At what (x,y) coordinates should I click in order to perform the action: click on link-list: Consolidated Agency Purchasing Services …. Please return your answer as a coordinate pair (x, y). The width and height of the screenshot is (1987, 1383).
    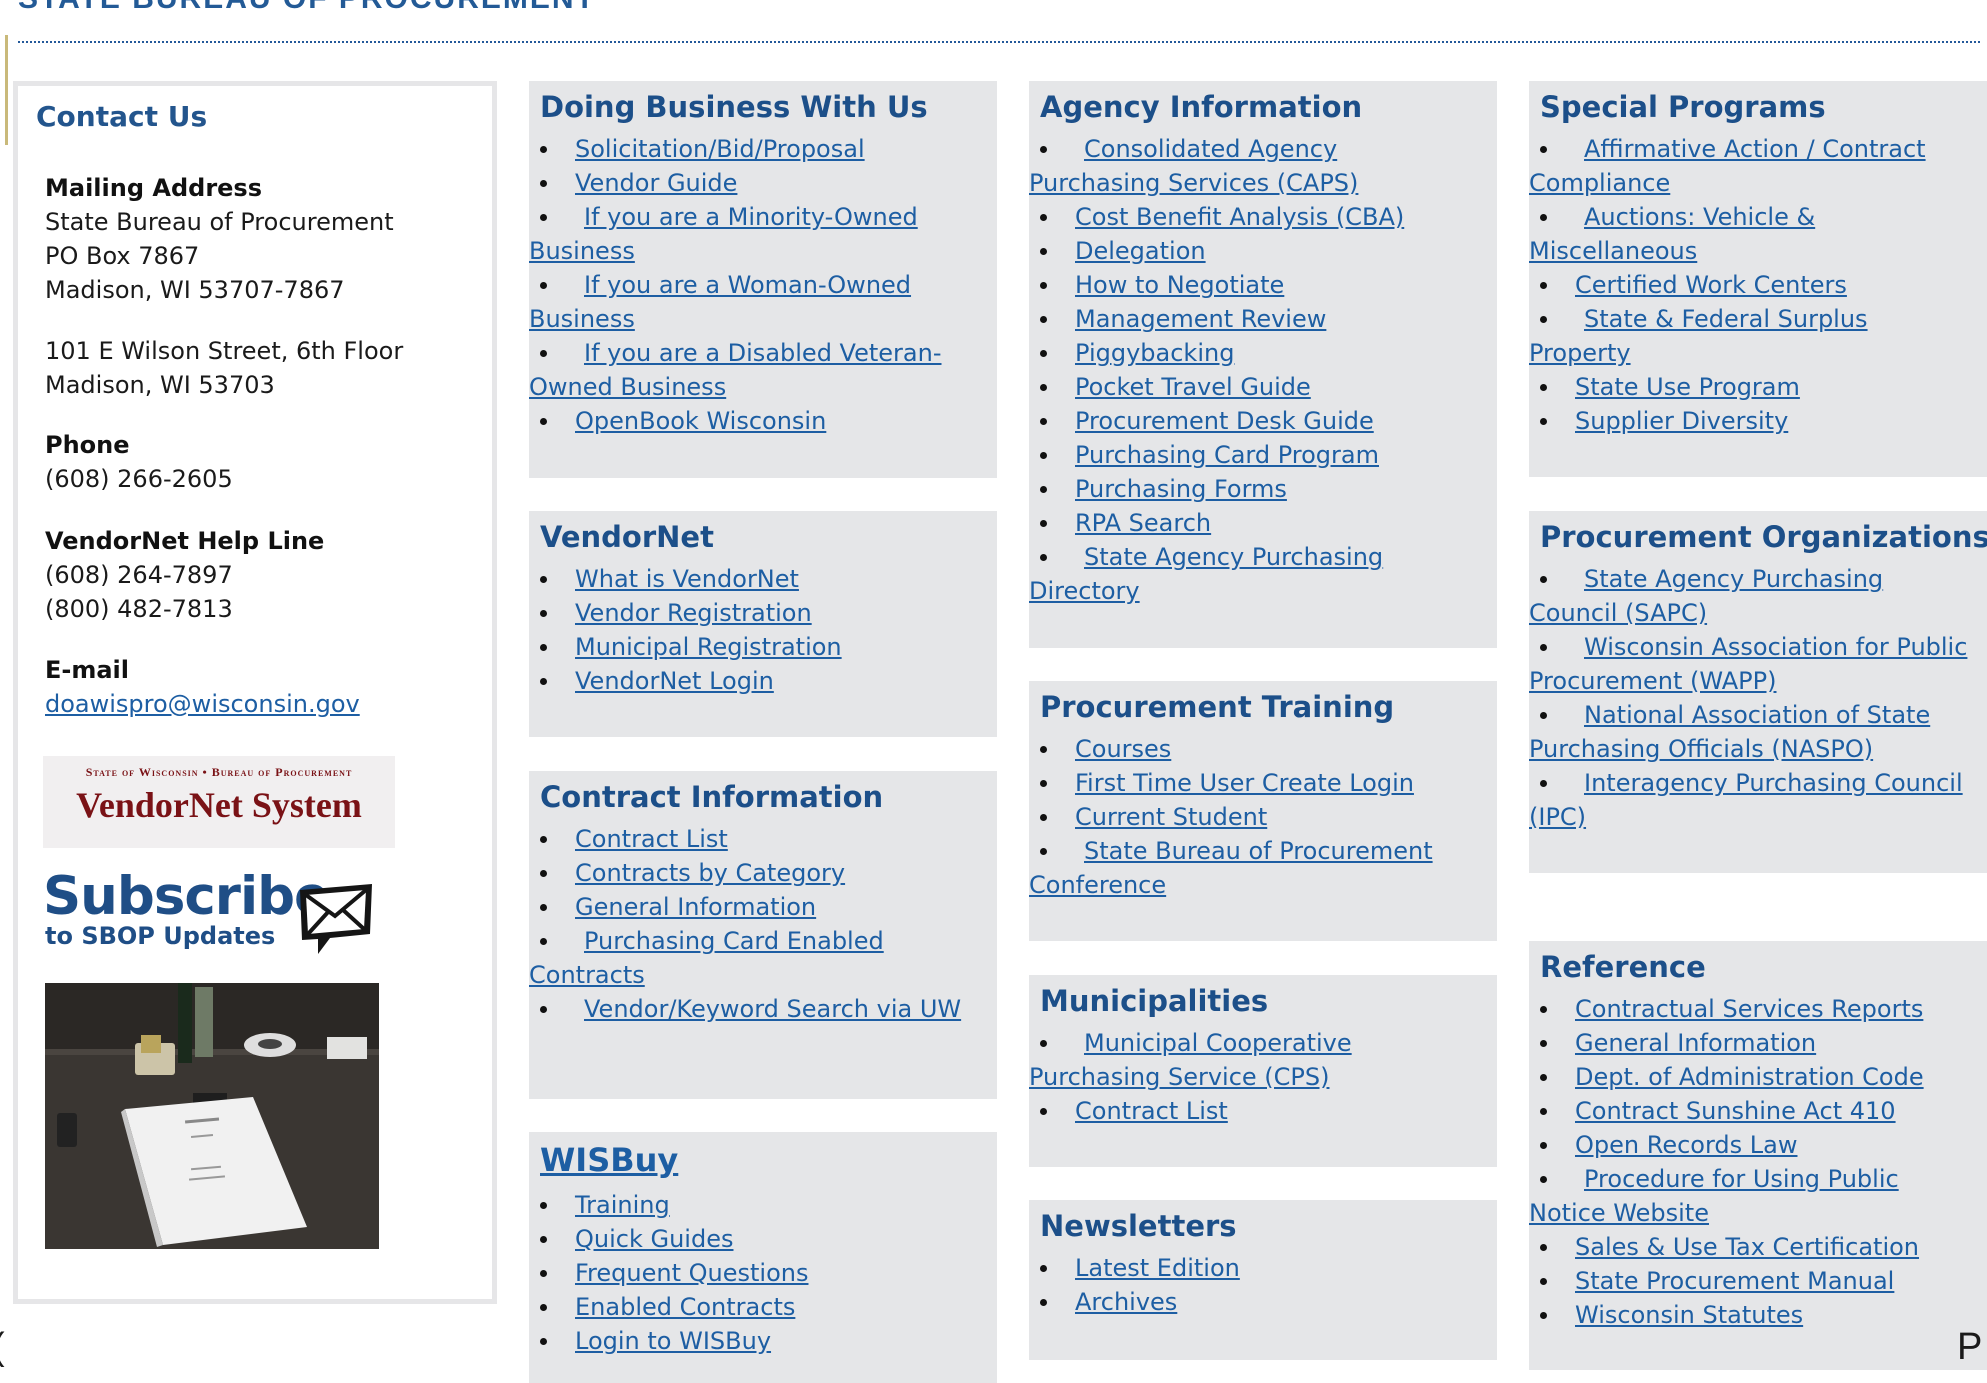
    Looking at the image, I should click on (1252, 370).